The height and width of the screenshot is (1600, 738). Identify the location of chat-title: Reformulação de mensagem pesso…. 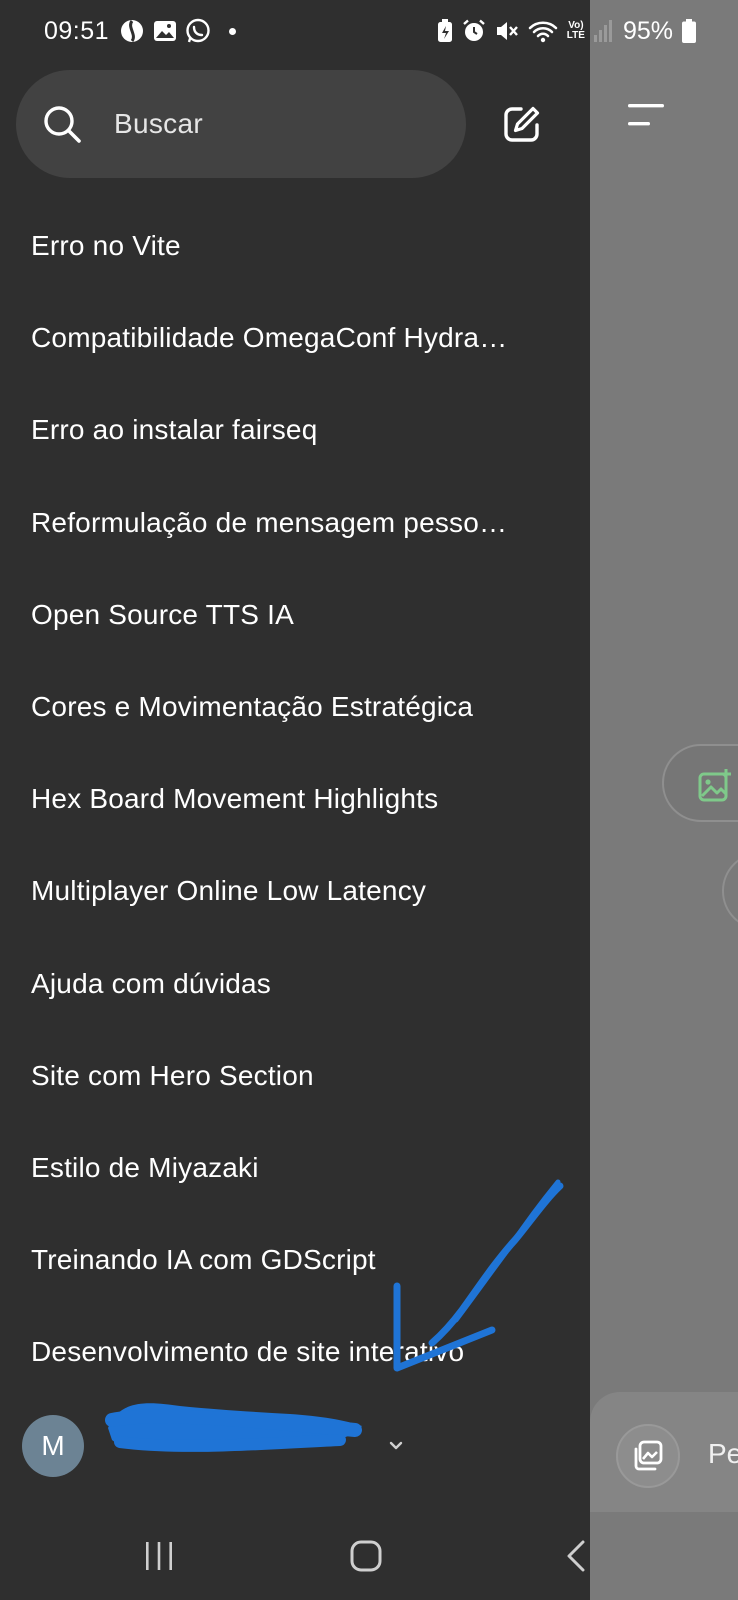
(269, 522).